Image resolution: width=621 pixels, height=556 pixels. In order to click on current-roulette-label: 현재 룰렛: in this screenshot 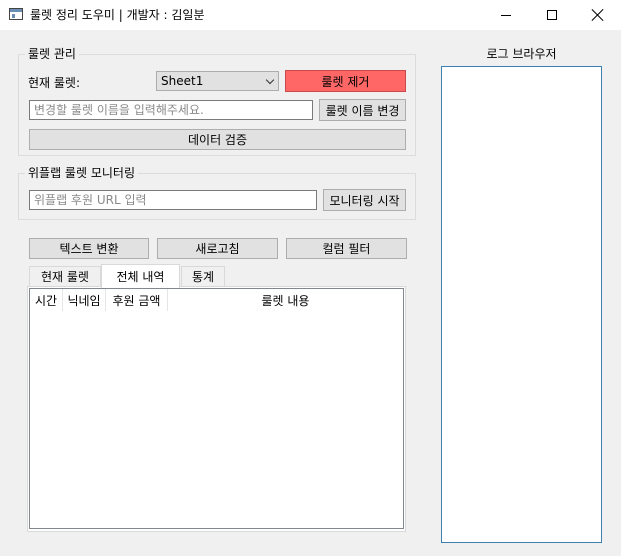, I will do `click(54, 83)`.